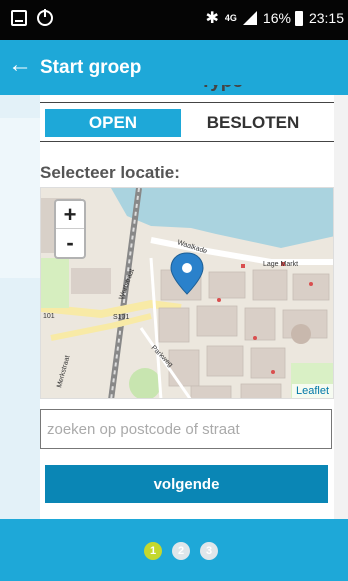 Image resolution: width=348 pixels, height=581 pixels. I want to click on type-label-clipped: Type, so click(187, 90).